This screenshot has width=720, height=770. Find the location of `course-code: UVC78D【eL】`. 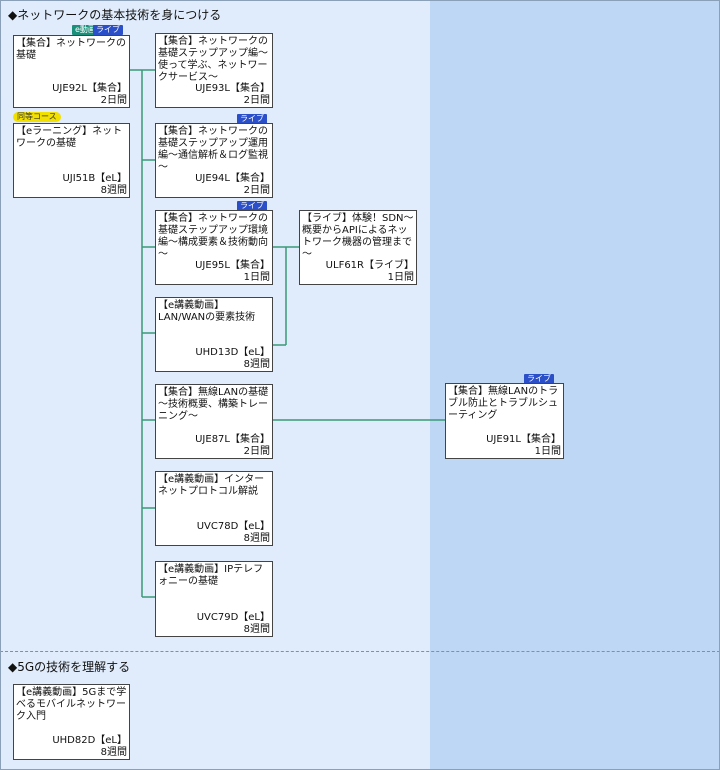

course-code: UVC78D【eL】 is located at coordinates (233, 526).